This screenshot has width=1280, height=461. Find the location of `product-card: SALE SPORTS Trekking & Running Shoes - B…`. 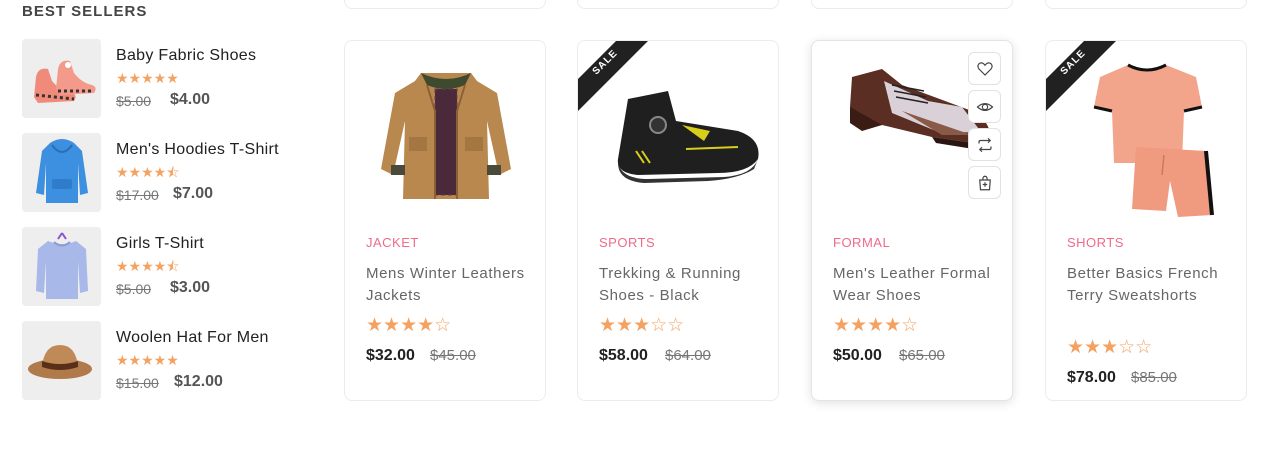

product-card: SALE SPORTS Trekking & Running Shoes - B… is located at coordinates (678, 220).